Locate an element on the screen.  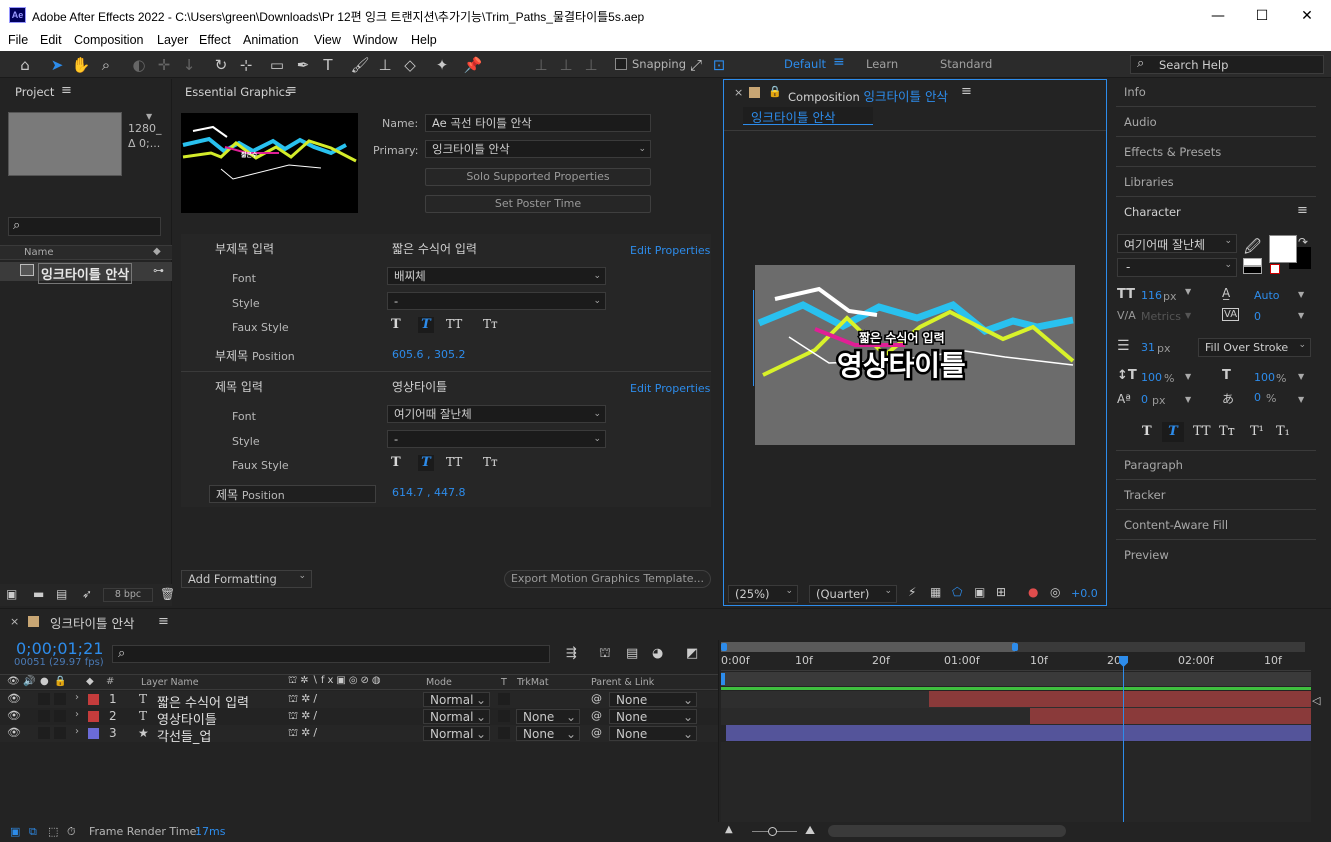
set-white-icon is located at coordinates (1252, 262).